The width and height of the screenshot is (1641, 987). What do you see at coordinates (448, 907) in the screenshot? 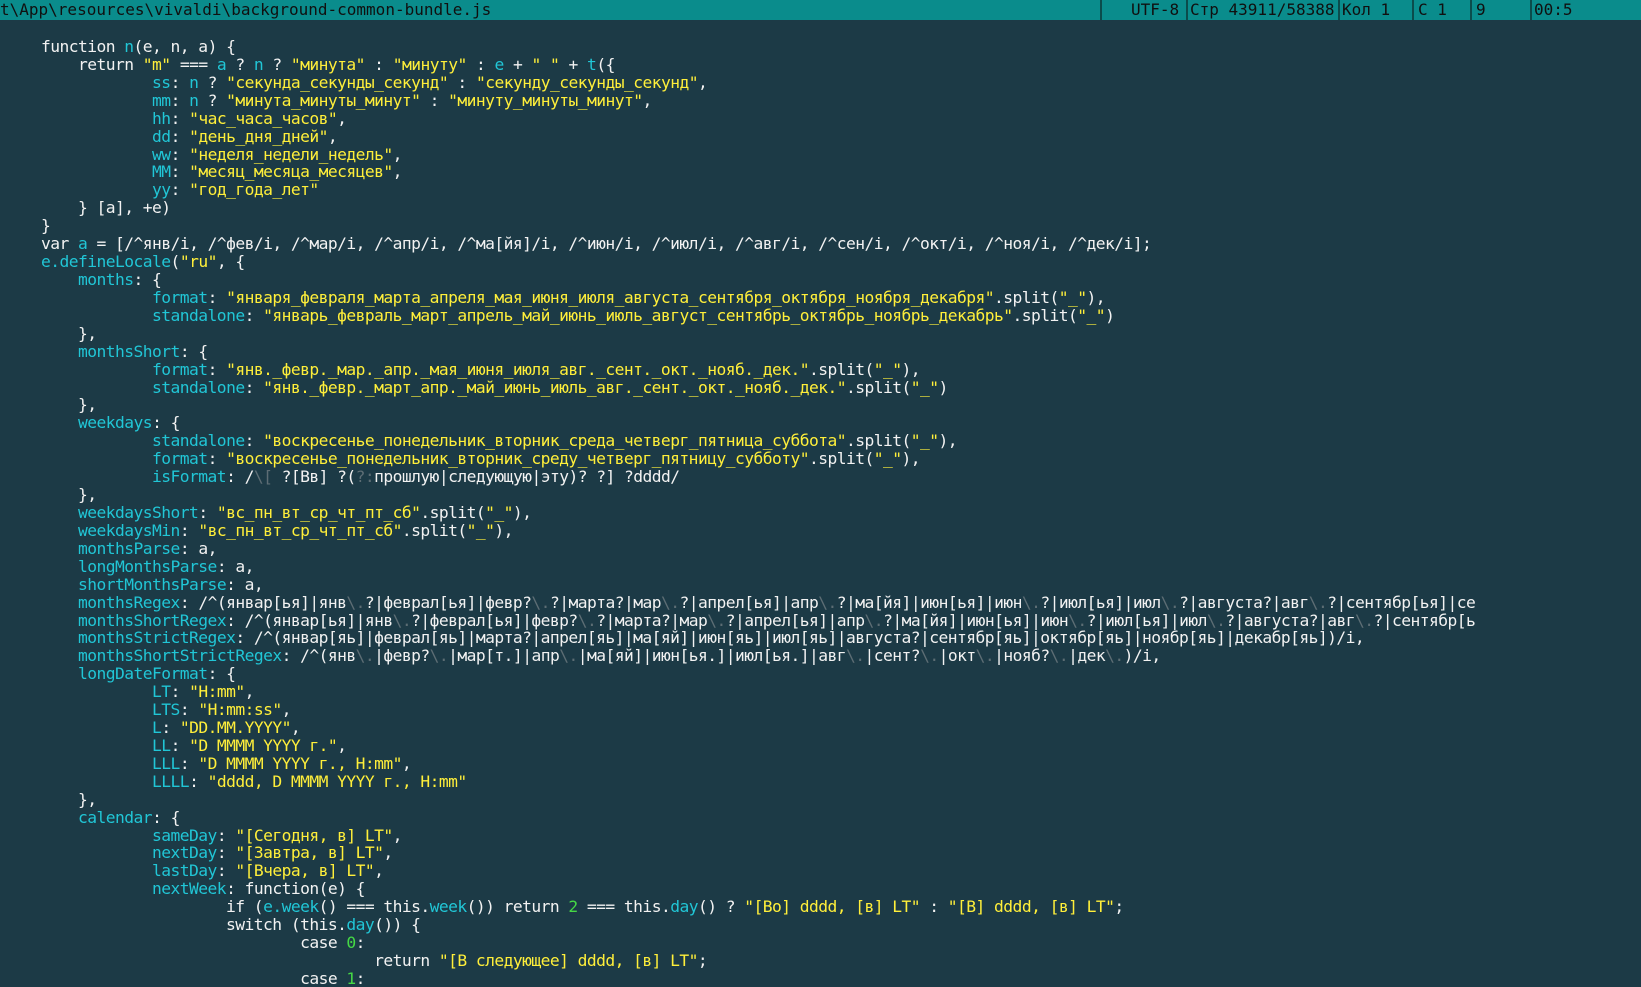
I see `code-token: week` at bounding box center [448, 907].